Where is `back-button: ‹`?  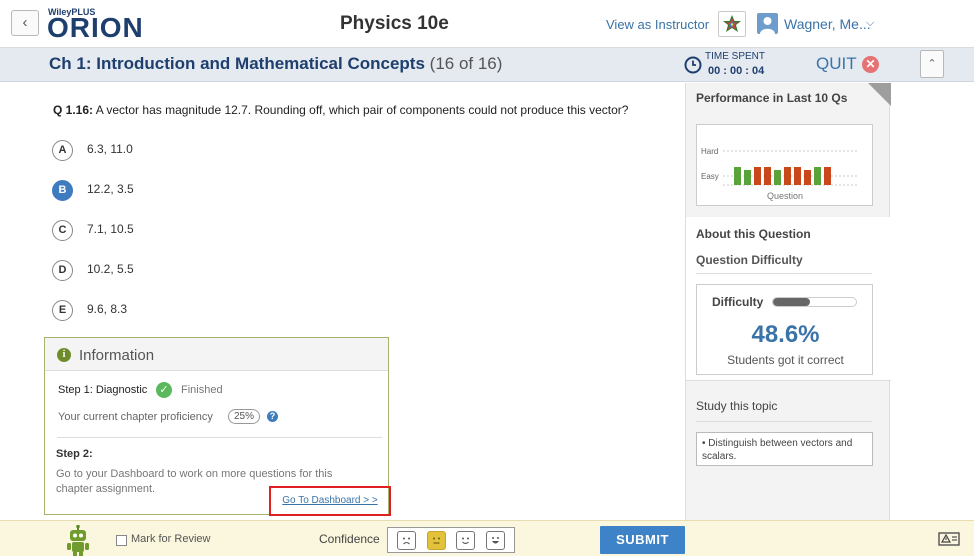 back-button: ‹ is located at coordinates (25, 23).